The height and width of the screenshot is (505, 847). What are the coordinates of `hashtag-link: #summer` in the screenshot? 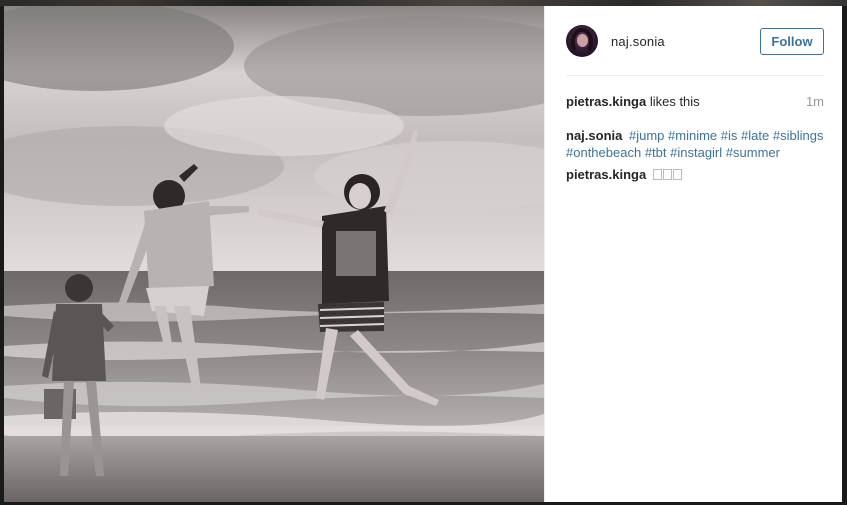 It's located at (753, 152).